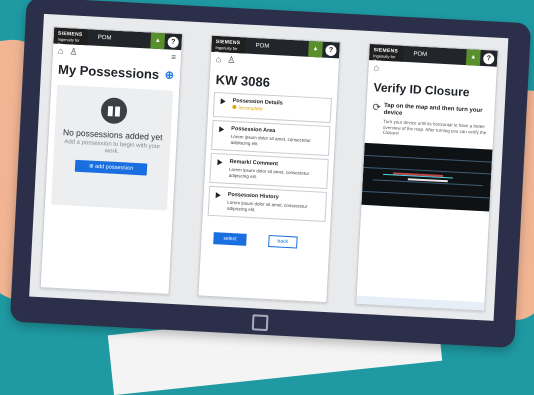  I want to click on rotate-device-icon: ⟳, so click(377, 108).